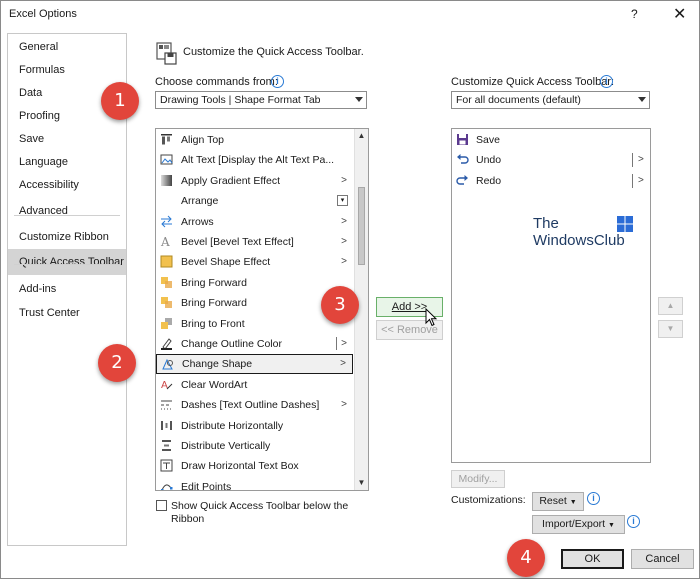 Image resolution: width=700 pixels, height=579 pixels. What do you see at coordinates (166, 445) in the screenshot?
I see `distribute-v-icon` at bounding box center [166, 445].